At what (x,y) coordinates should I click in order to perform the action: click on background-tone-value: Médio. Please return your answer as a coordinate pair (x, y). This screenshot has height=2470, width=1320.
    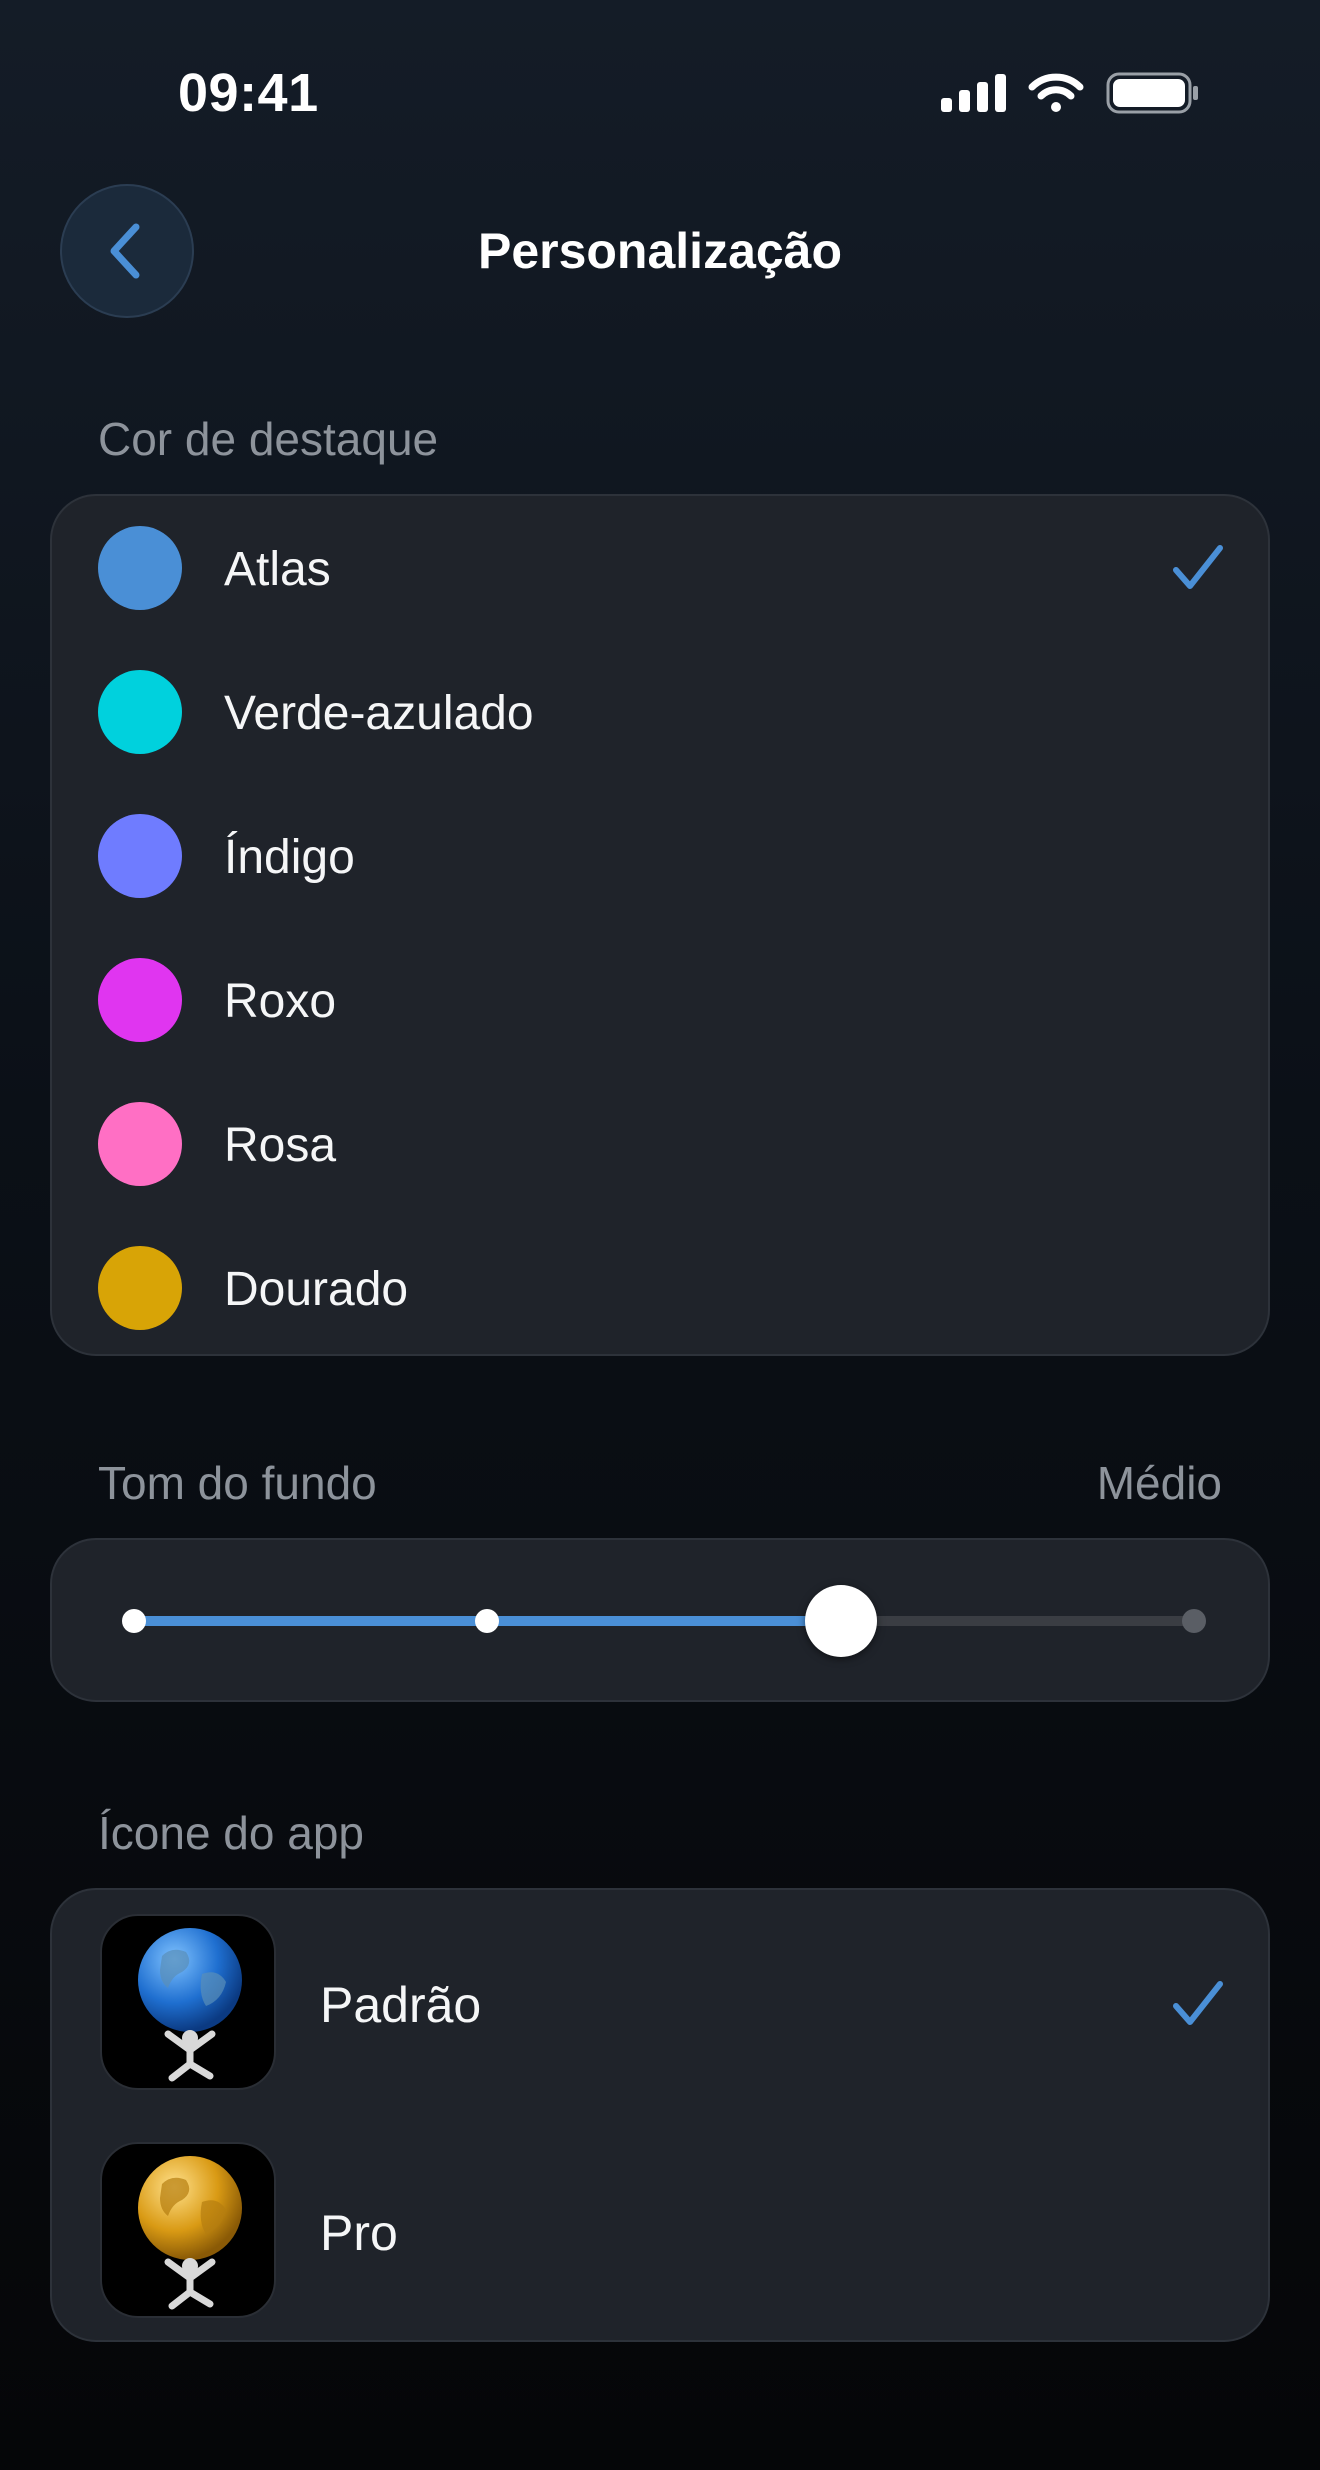
    Looking at the image, I should click on (1159, 1483).